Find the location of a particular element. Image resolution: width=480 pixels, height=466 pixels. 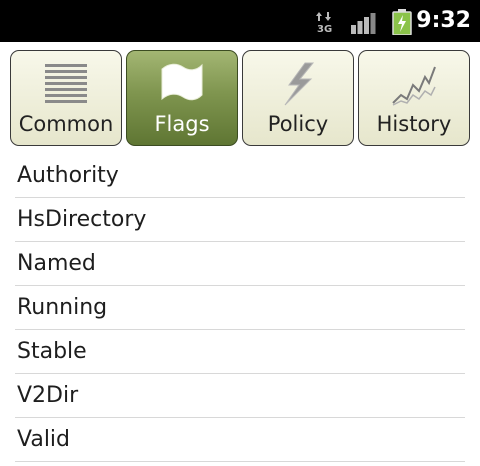

line-chart-icon is located at coordinates (414, 85).